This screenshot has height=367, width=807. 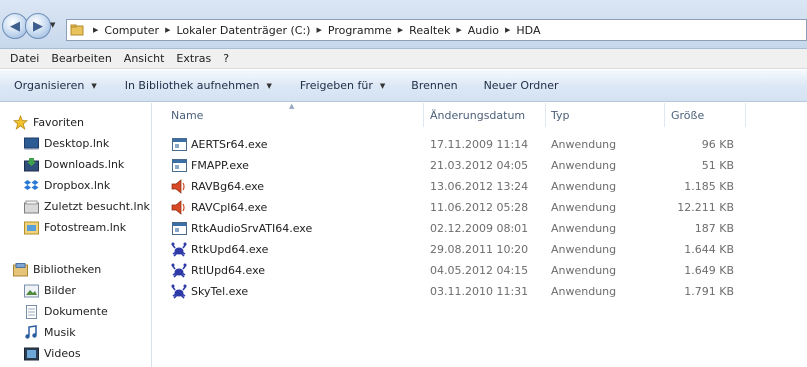 I want to click on file-date: 03.11.2010 11:31, so click(x=479, y=291).